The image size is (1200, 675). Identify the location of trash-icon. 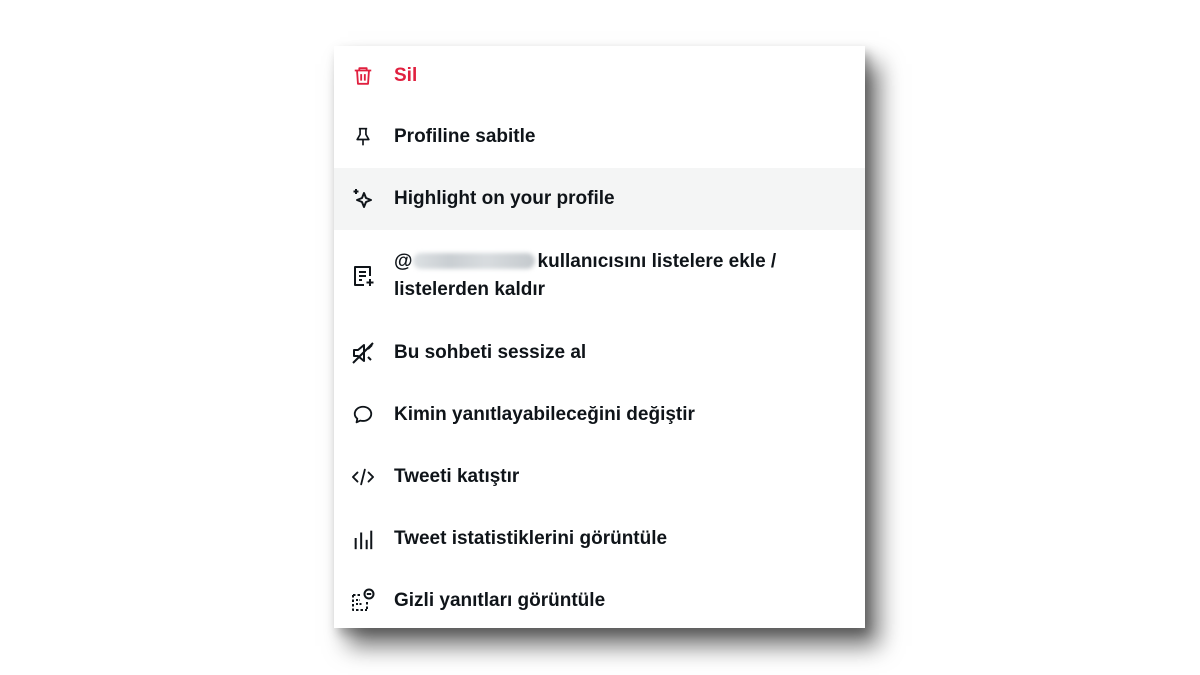
(363, 76).